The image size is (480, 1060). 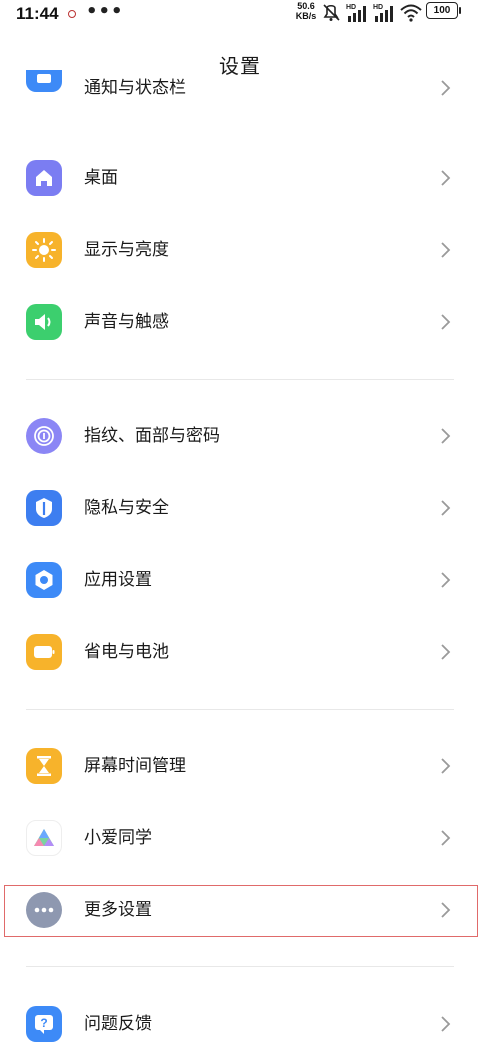 What do you see at coordinates (240, 250) in the screenshot?
I see `settings-item-display: 显示与亮度` at bounding box center [240, 250].